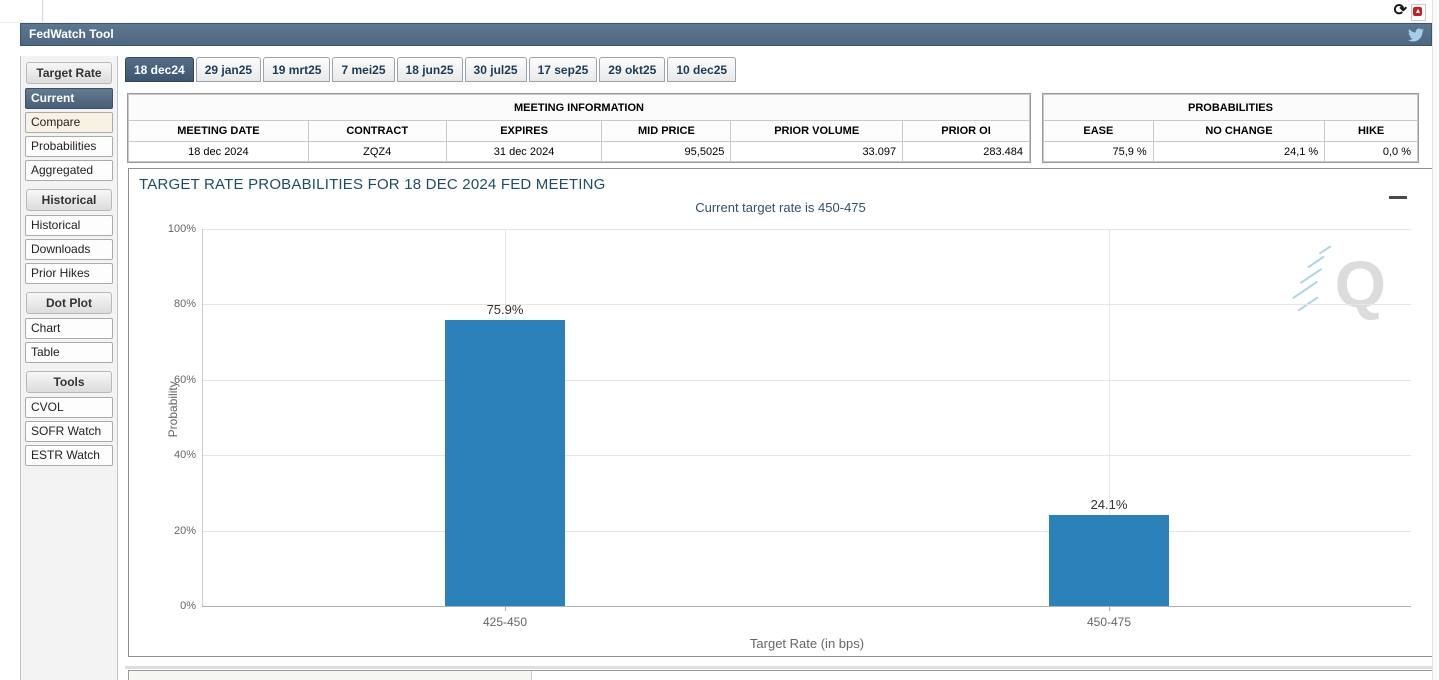  What do you see at coordinates (1109, 622) in the screenshot?
I see `x-category-label: 450-475` at bounding box center [1109, 622].